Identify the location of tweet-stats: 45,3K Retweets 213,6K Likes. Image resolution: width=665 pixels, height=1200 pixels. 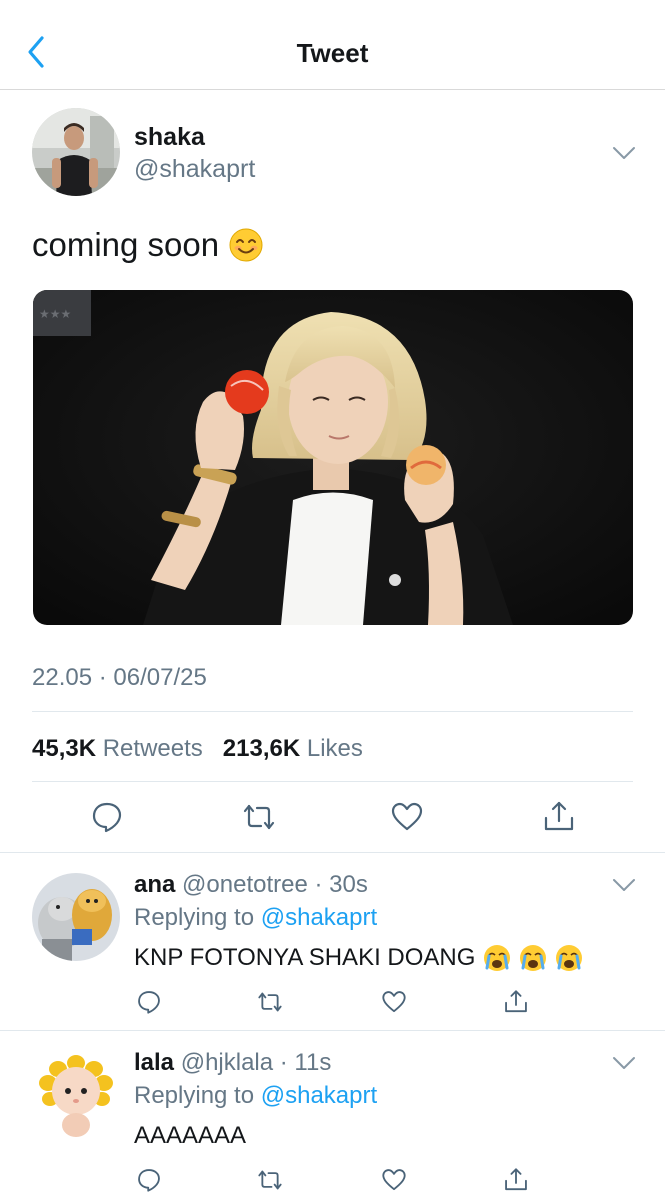
(197, 749).